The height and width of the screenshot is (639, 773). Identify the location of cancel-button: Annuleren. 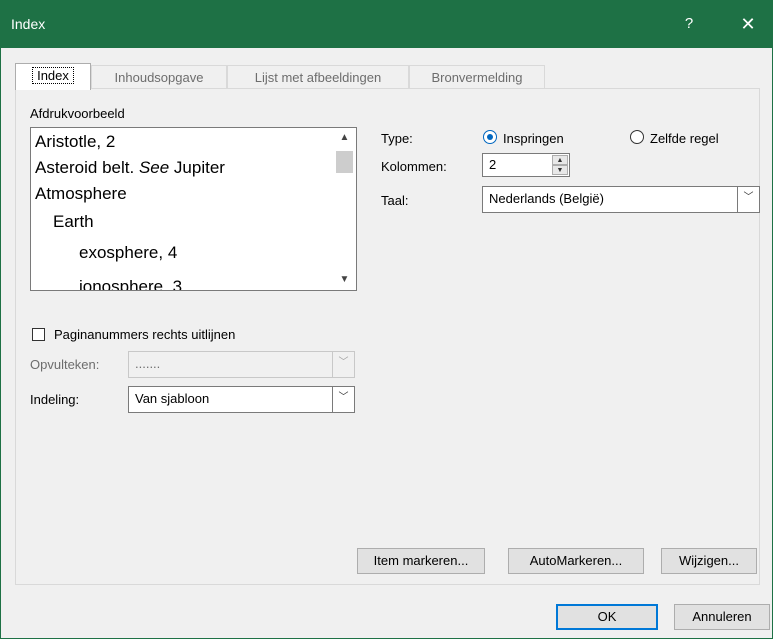
(722, 617).